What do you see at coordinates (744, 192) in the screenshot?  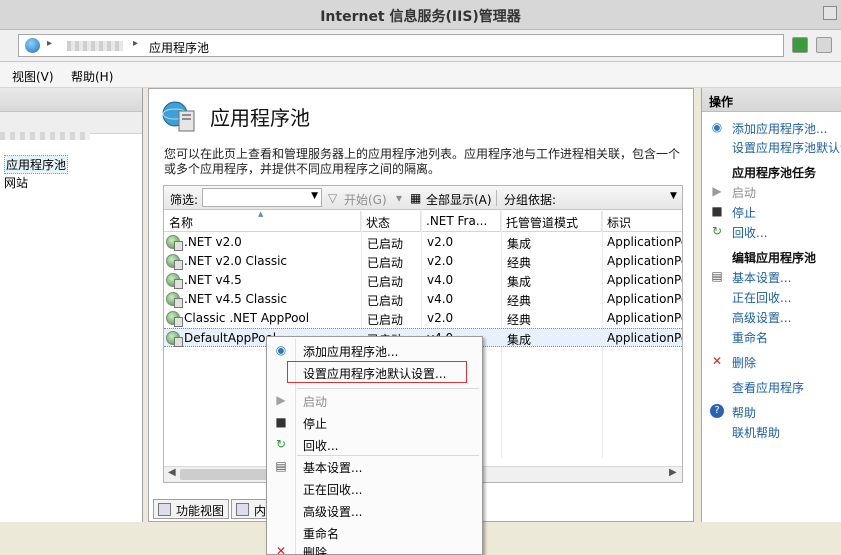 I see `action-start: 启动` at bounding box center [744, 192].